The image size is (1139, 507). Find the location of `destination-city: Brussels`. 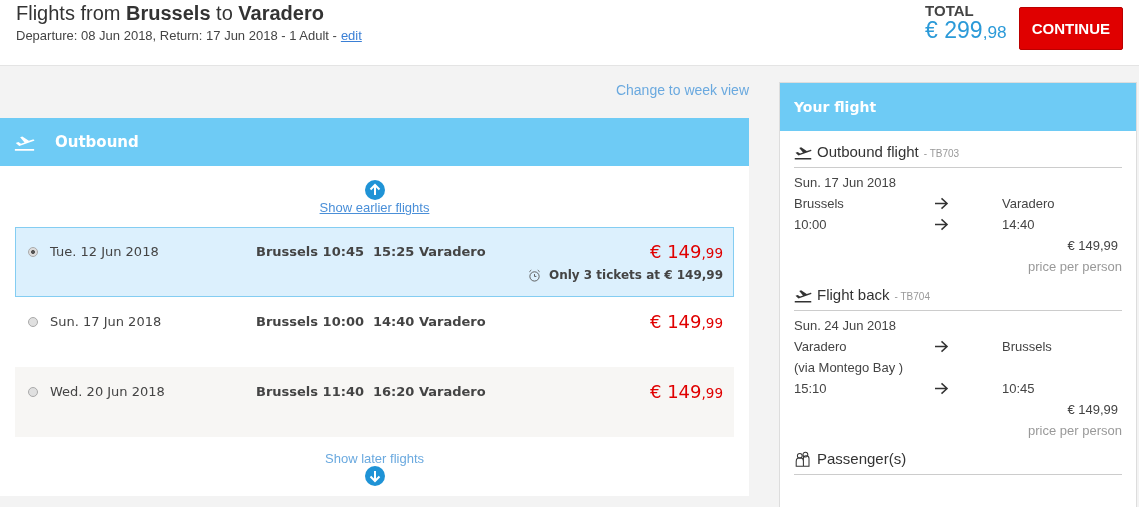

destination-city: Brussels is located at coordinates (1027, 346).